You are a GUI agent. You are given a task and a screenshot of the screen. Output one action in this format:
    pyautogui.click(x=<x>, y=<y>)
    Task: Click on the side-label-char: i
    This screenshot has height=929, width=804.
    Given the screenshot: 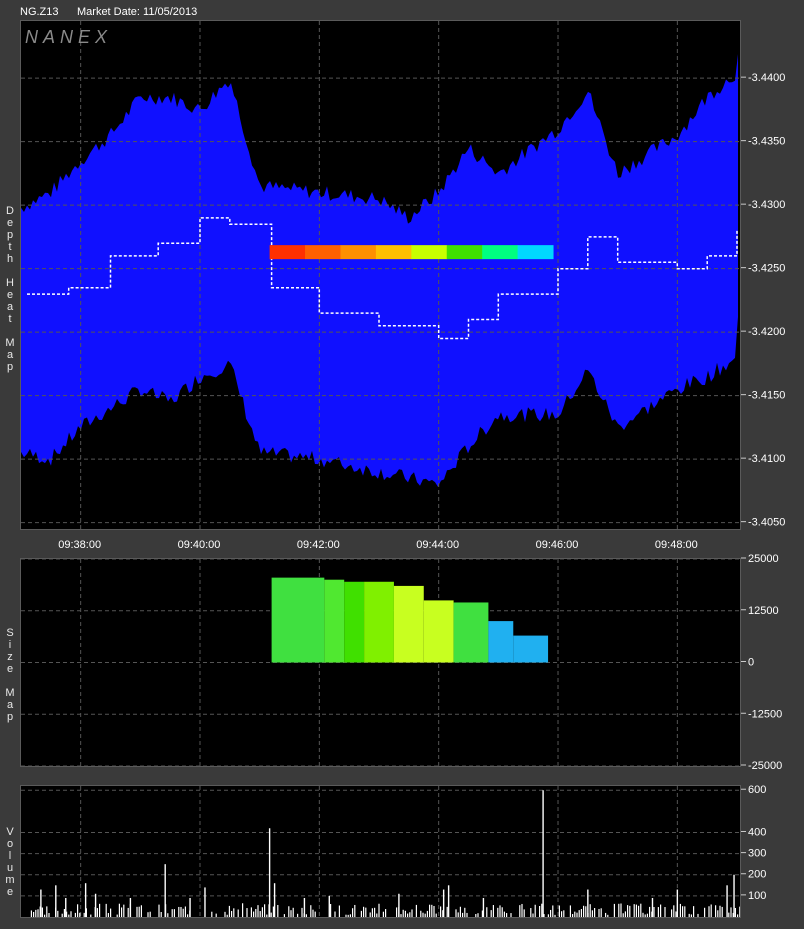 What is the action you would take?
    pyautogui.click(x=10, y=645)
    